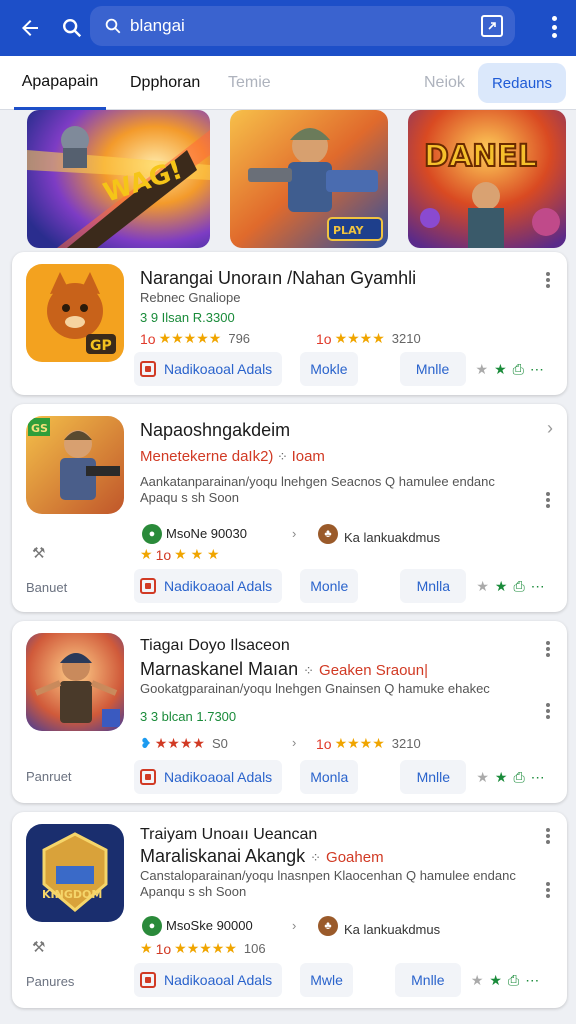  Describe the element at coordinates (146, 743) in the screenshot. I see `bird-icon: ❥` at that location.